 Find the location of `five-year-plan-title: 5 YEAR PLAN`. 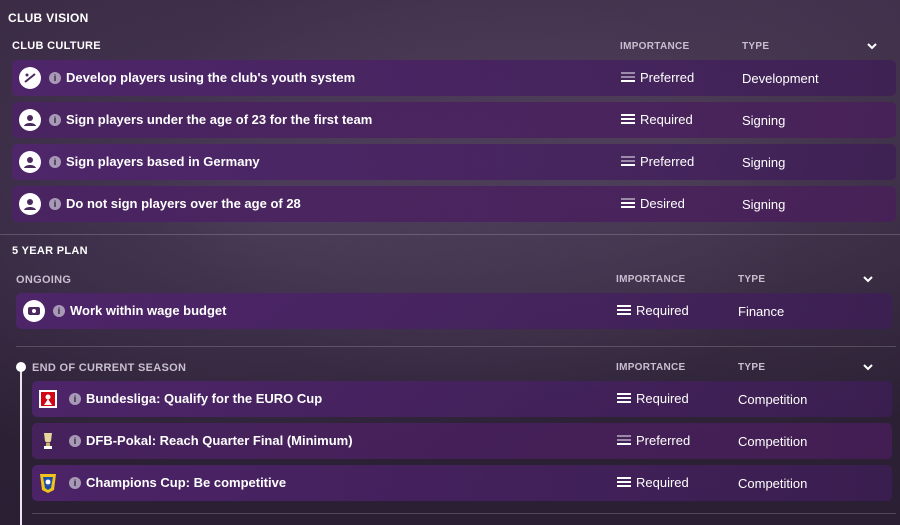

five-year-plan-title: 5 YEAR PLAN is located at coordinates (50, 251).